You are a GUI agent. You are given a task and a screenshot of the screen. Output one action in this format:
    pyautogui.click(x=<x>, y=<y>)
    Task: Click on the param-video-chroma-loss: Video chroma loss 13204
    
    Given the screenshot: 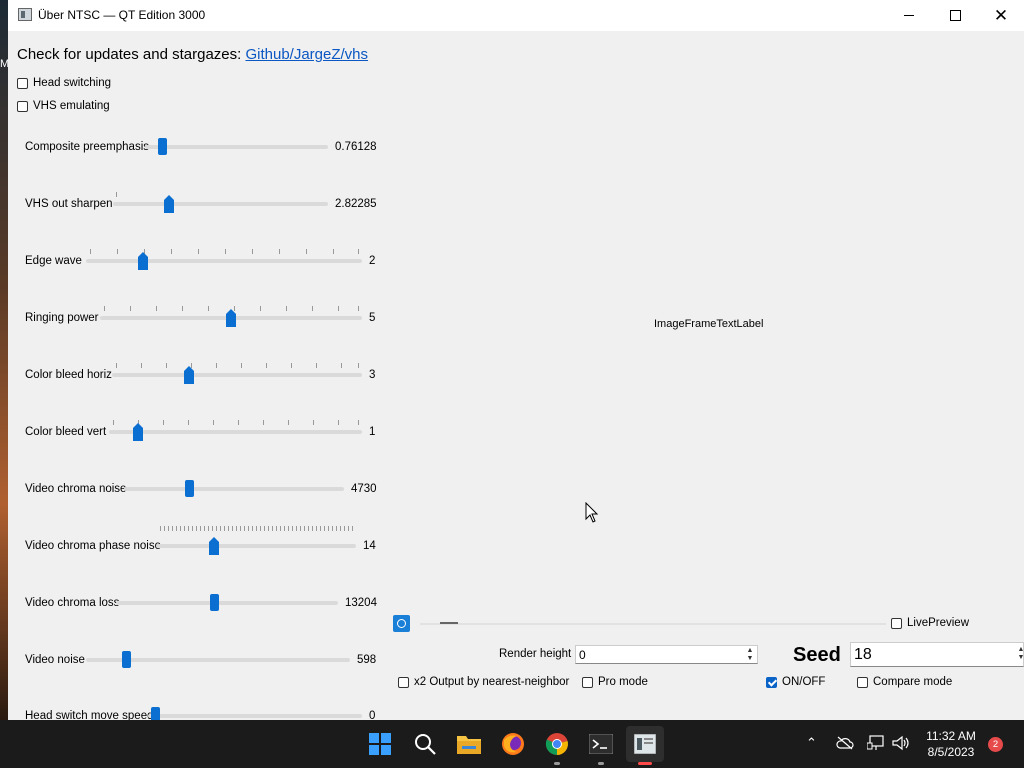 What is the action you would take?
    pyautogui.click(x=198, y=603)
    